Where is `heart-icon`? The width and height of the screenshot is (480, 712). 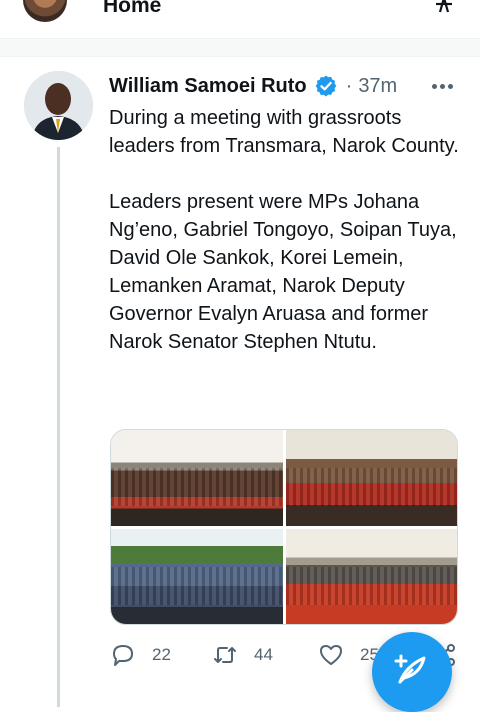 heart-icon is located at coordinates (331, 655).